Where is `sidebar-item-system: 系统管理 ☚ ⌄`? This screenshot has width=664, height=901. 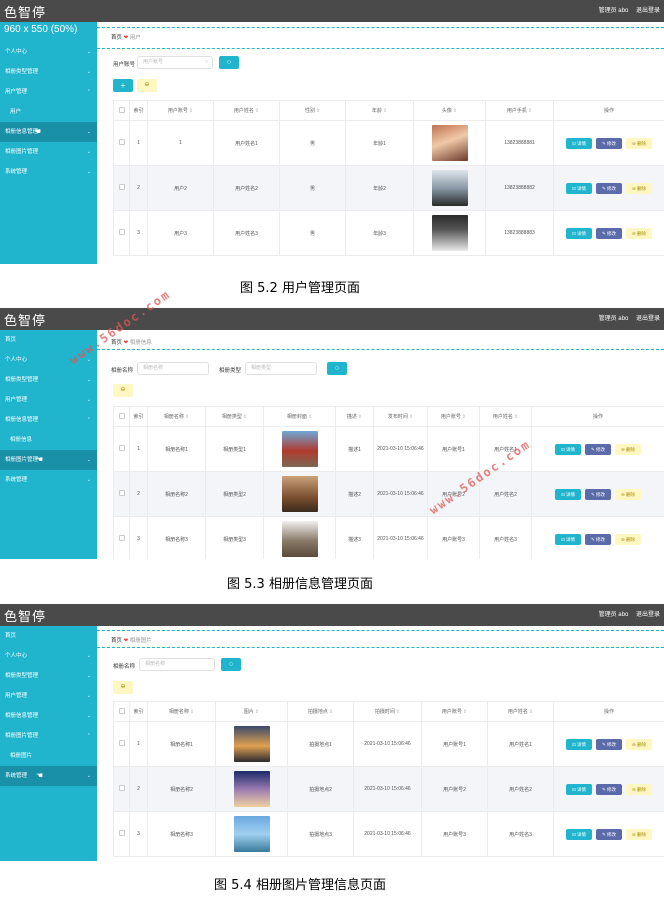
sidebar-item-system: 系统管理 ☚ ⌄ is located at coordinates (48, 776).